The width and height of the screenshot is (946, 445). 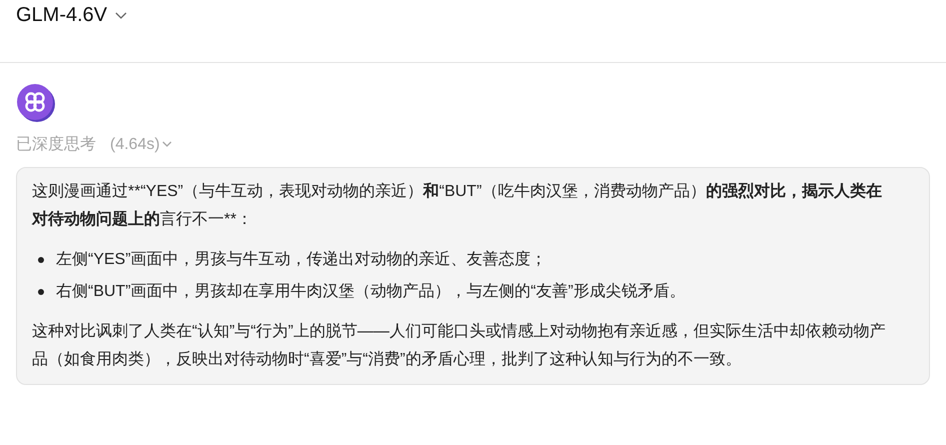 I want to click on conclusion-paragraph: 这种对比讽刺了人类在“认知”与“行为”上的脱节——人们可能口头或情感上对动物抱有亲近感，但实际生活中却依赖动物产品（如食用肉类），反映出对待动物时“喜爱”与“消费”的矛盾心理，批判了这种认知与行为的不一致。, so click(x=459, y=346).